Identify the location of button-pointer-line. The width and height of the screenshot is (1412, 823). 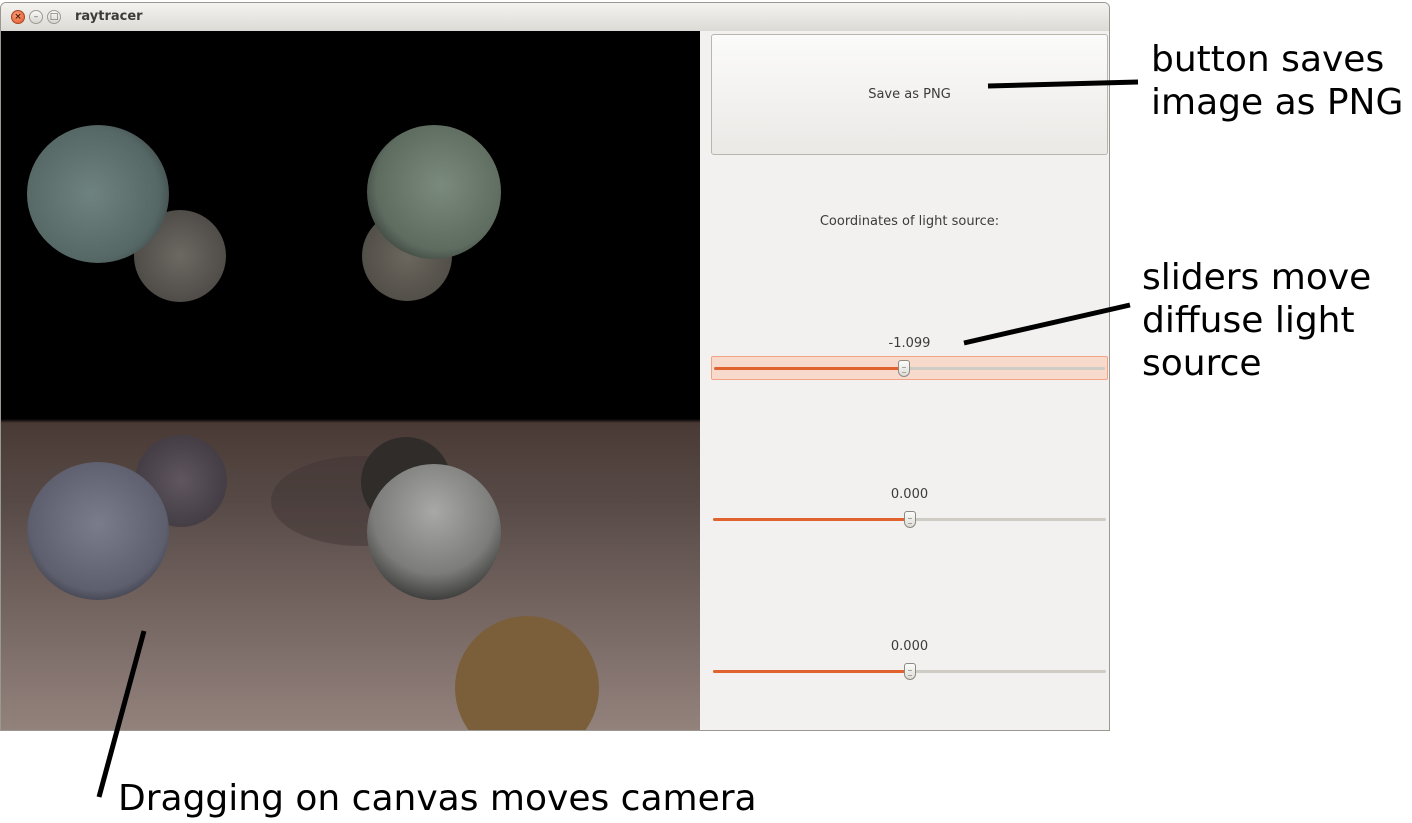
(1063, 84).